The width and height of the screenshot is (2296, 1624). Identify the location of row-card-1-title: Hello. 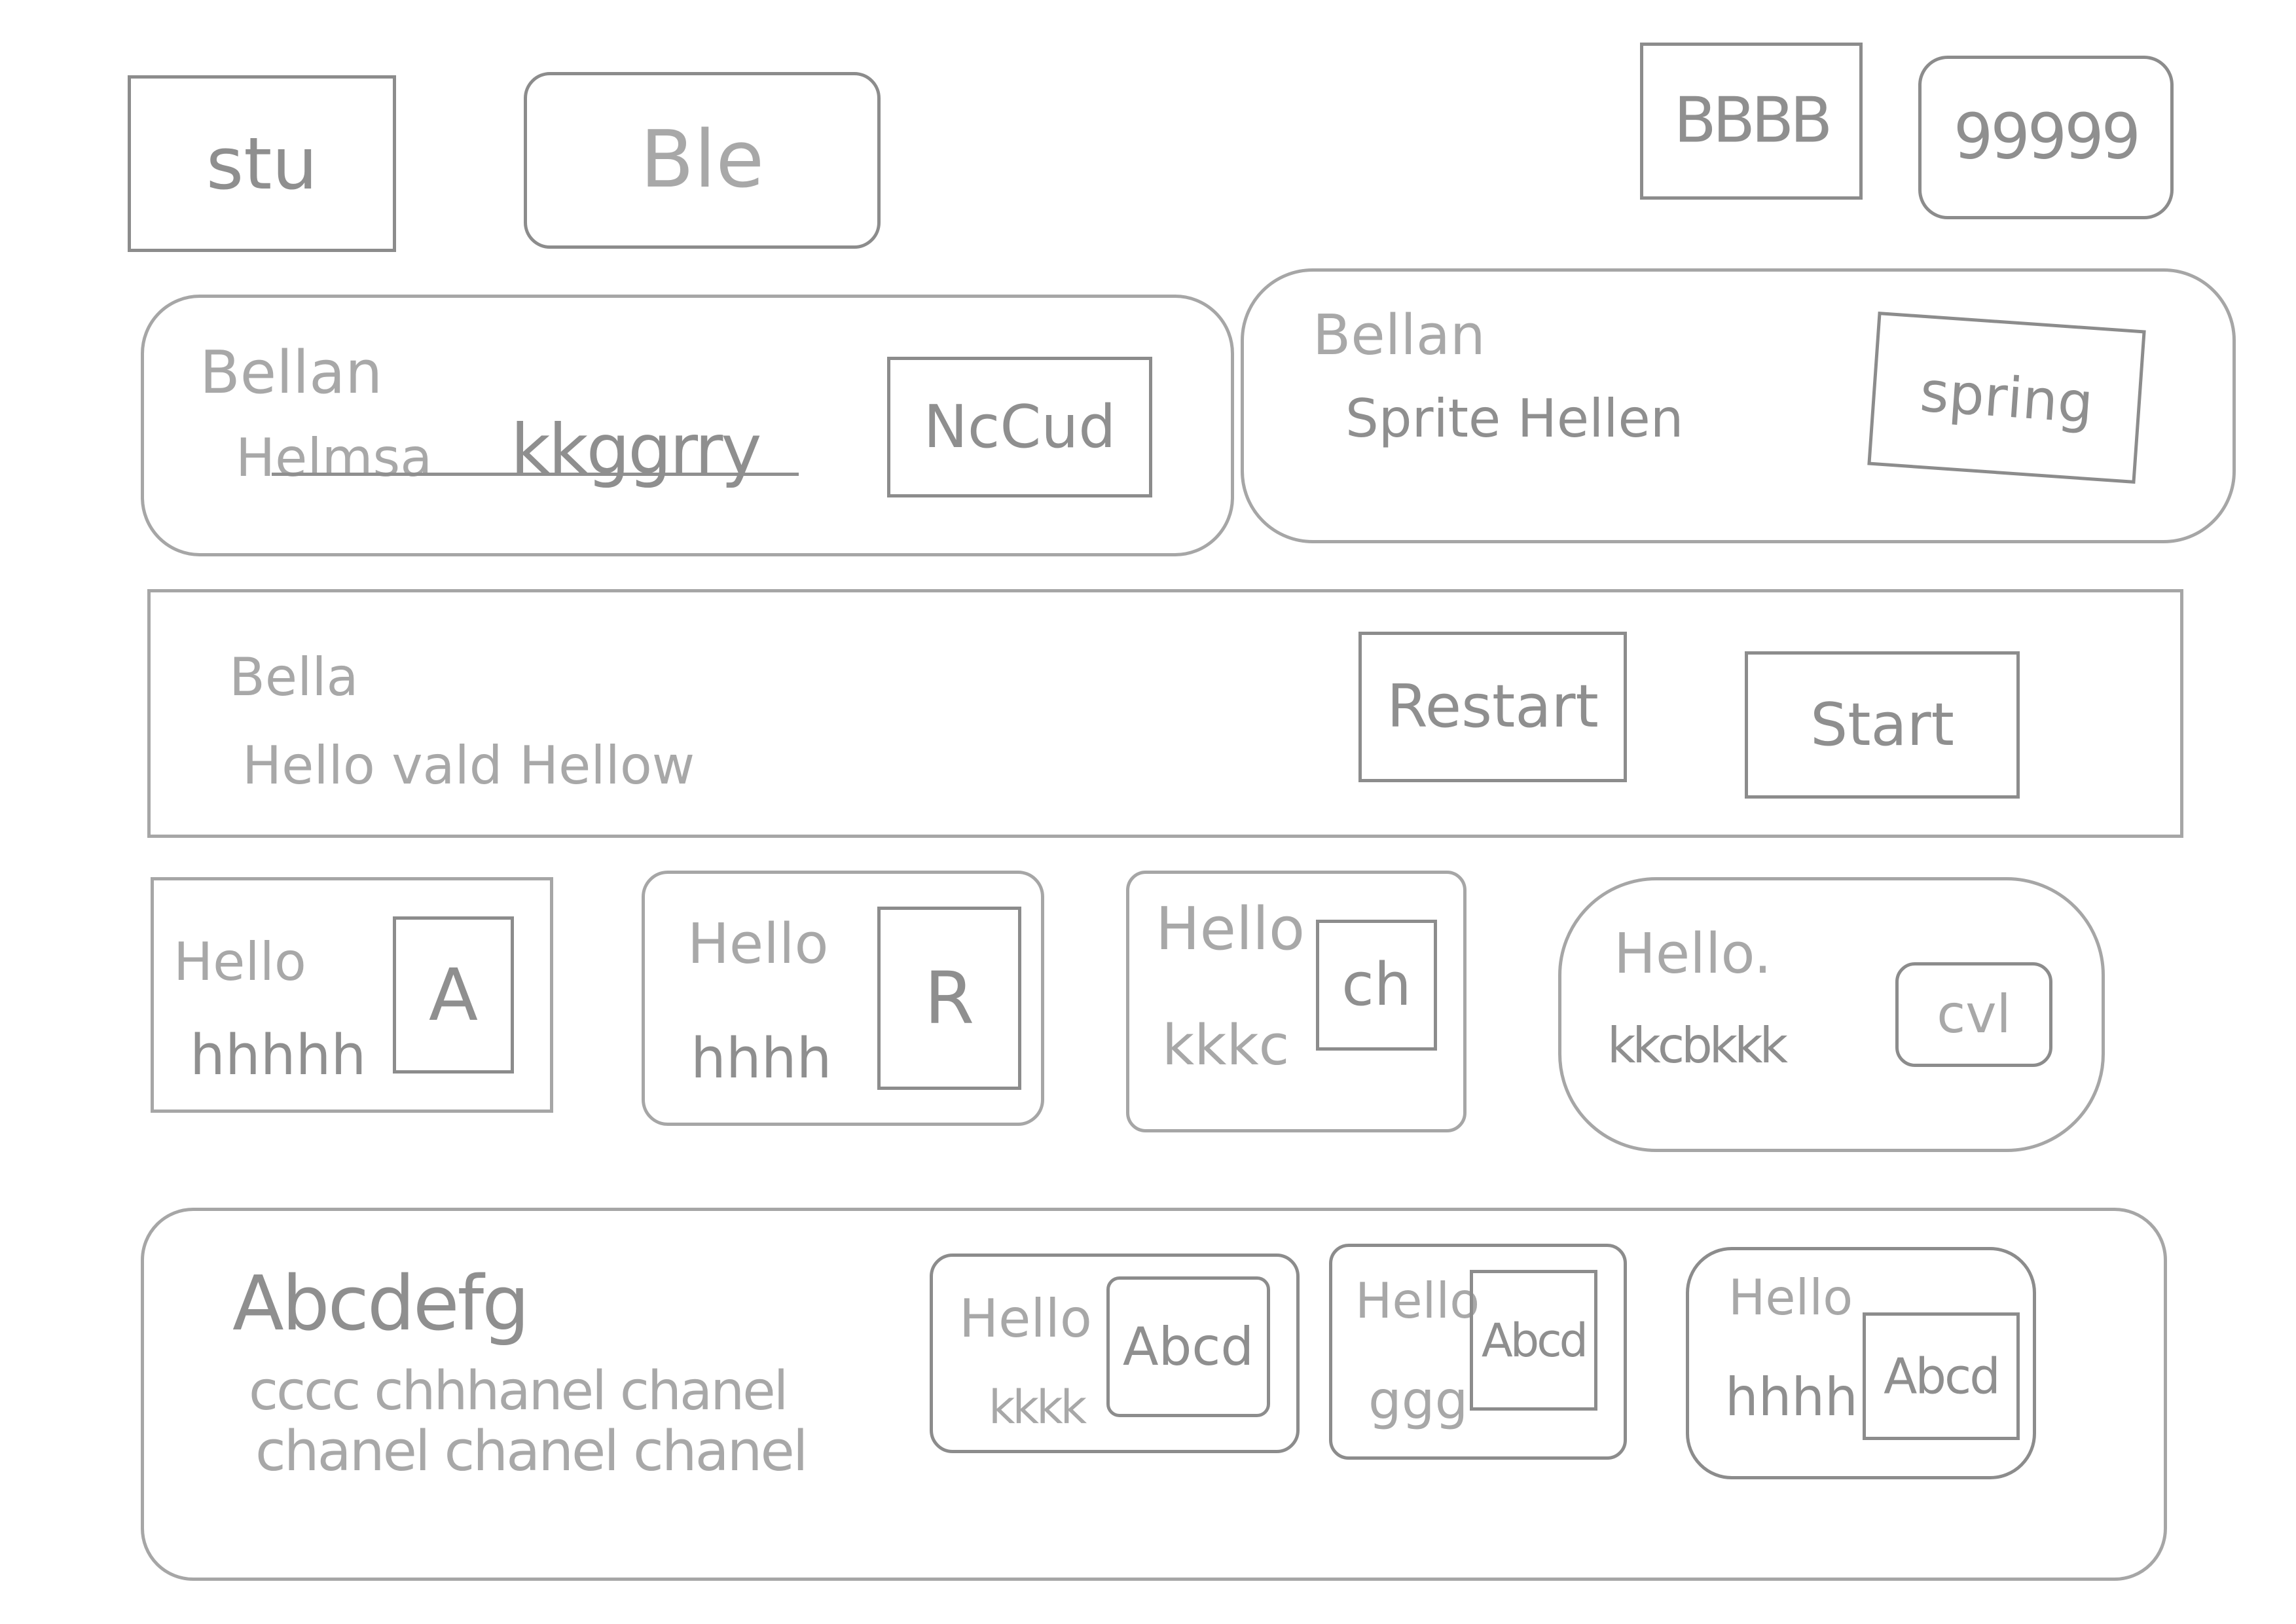
(239, 961).